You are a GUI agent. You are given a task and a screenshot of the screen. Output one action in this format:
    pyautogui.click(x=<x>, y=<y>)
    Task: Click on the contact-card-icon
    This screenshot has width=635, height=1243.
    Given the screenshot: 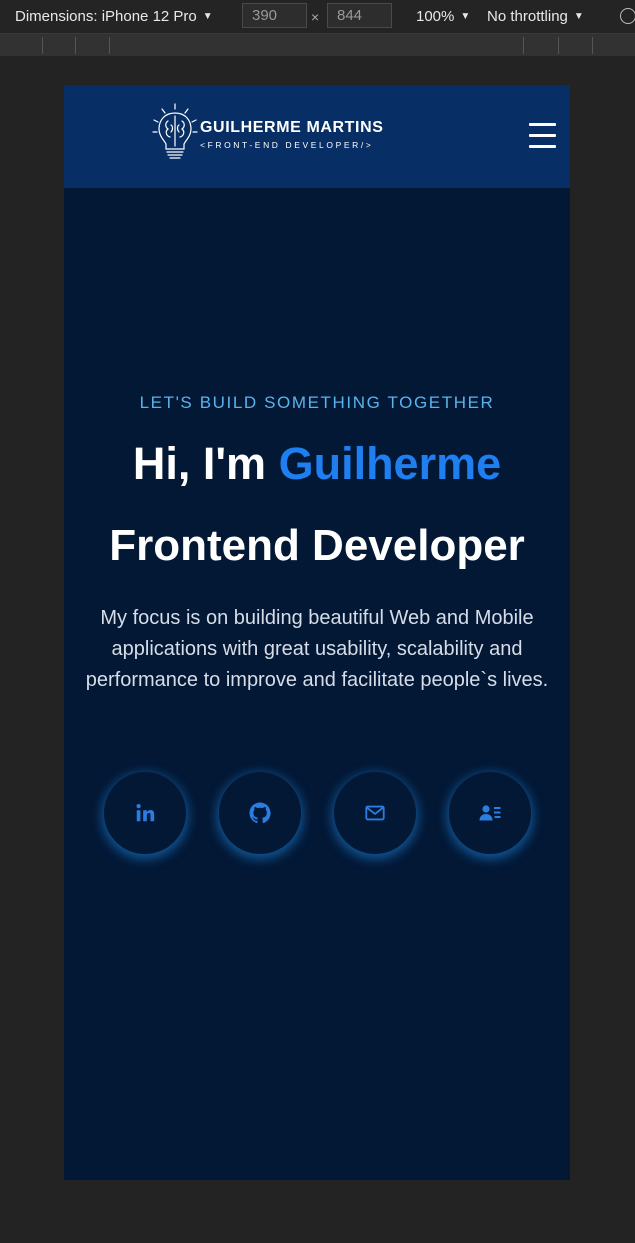 What is the action you would take?
    pyautogui.click(x=490, y=813)
    